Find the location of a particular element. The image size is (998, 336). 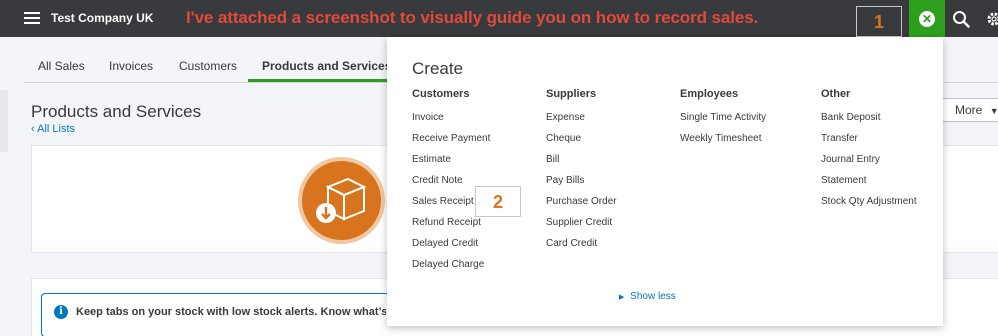

create-purchase-order: Purchase Order is located at coordinates (581, 206).